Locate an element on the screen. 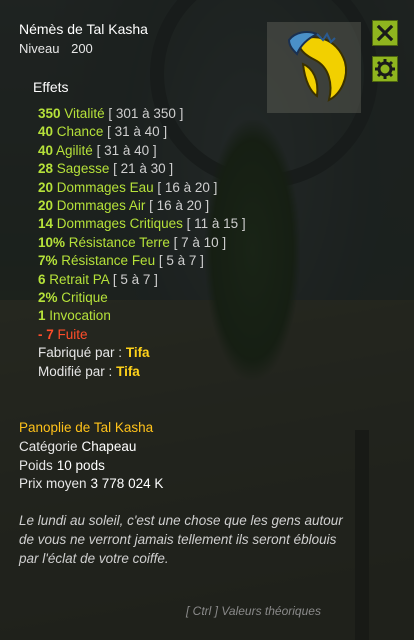  item-level: Niveau 200 is located at coordinates (56, 48).